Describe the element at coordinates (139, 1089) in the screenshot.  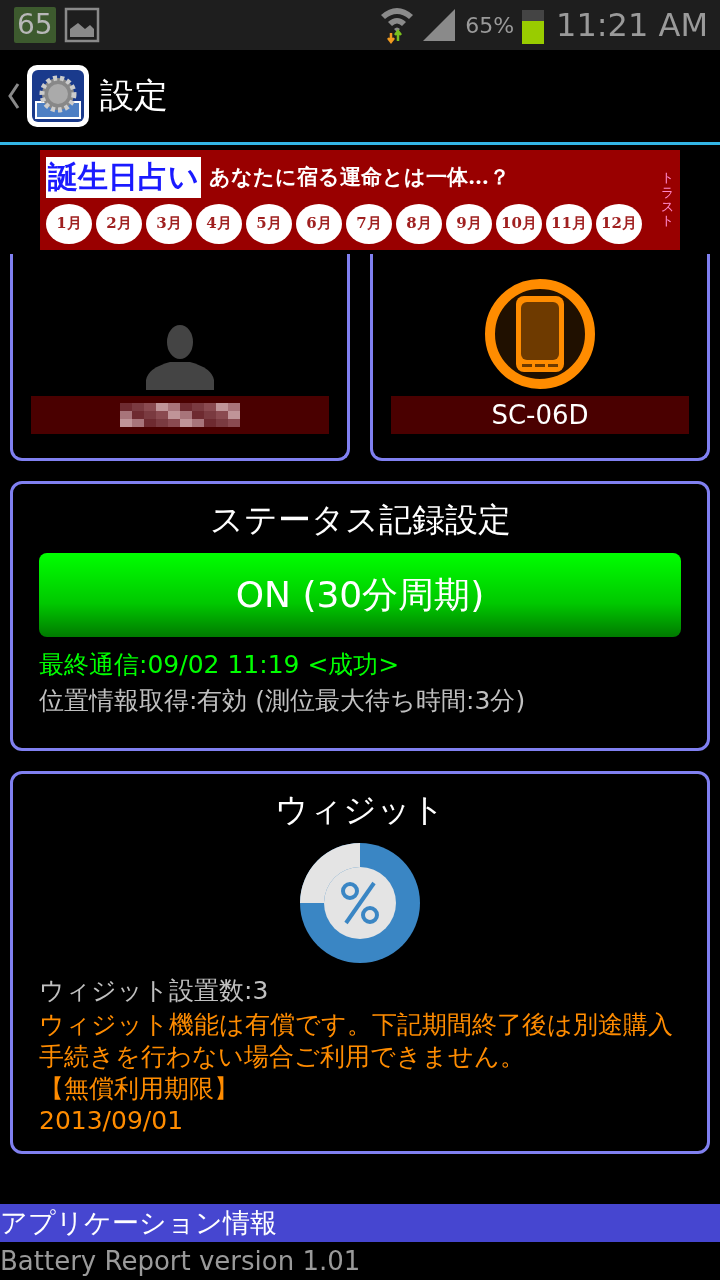
I see `free-period-label: 【無償利用期限】` at that location.